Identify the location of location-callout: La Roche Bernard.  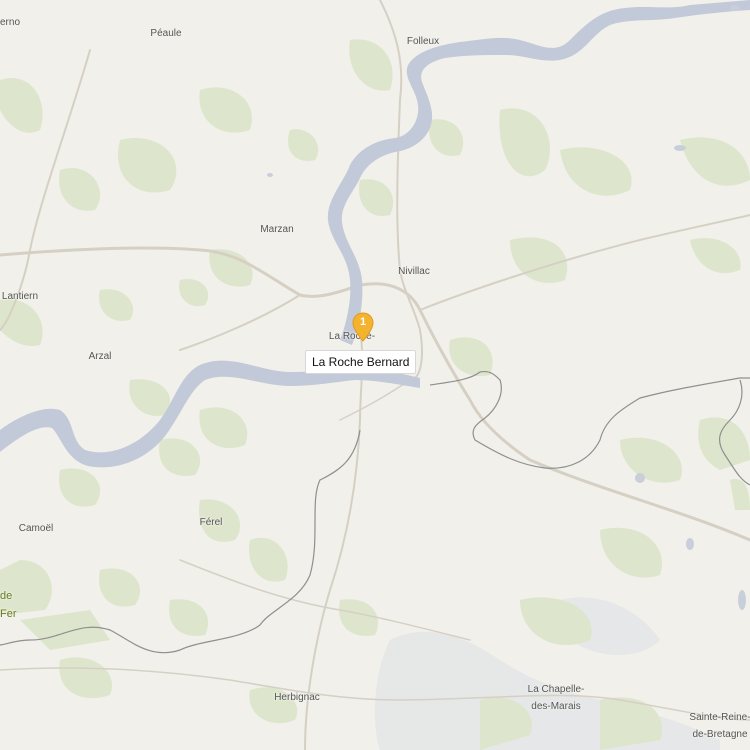
(361, 362).